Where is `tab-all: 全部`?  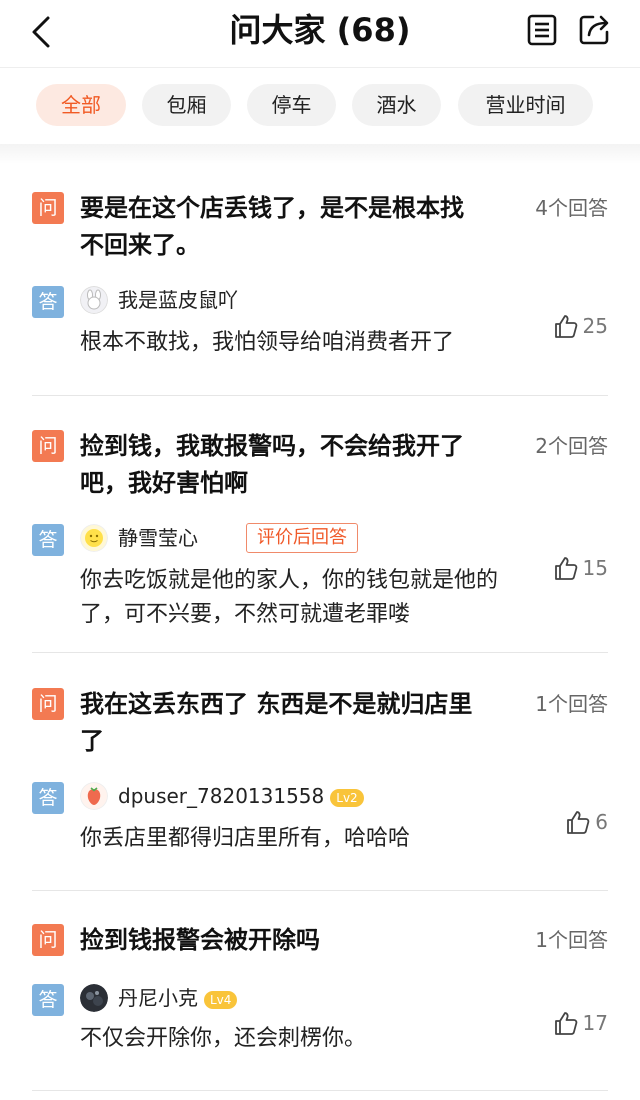 tab-all: 全部 is located at coordinates (81, 105).